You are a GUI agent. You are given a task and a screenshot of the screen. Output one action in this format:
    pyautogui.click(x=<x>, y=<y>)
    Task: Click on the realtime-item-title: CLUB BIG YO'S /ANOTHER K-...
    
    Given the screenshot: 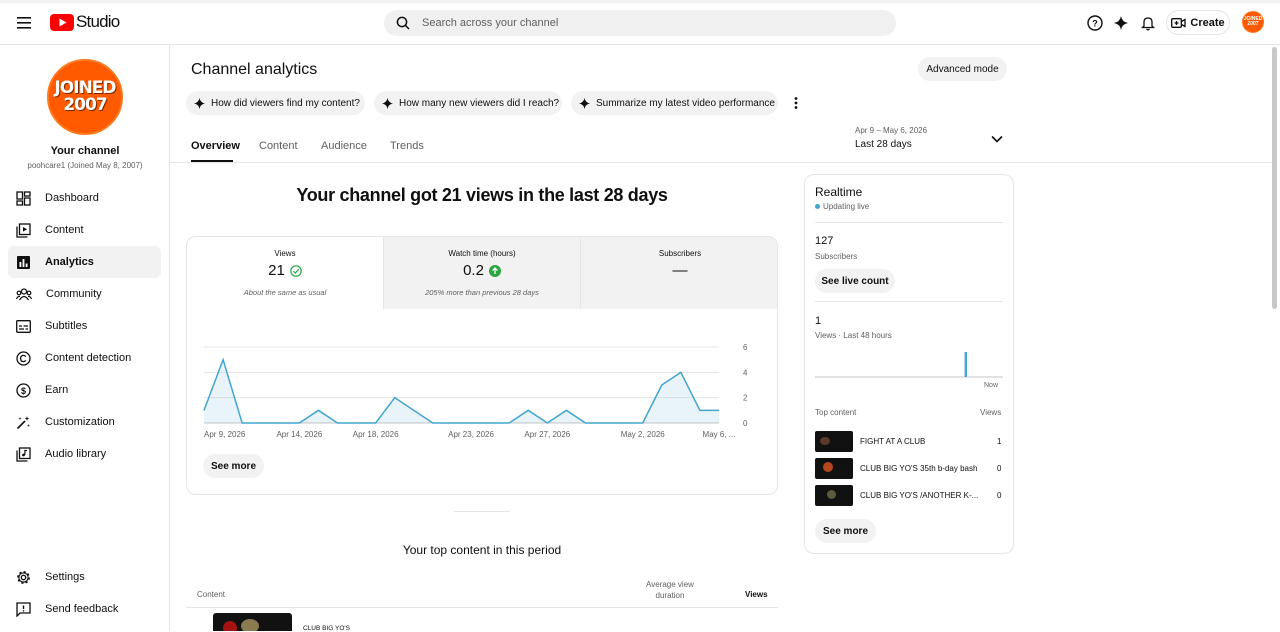 What is the action you would take?
    pyautogui.click(x=919, y=495)
    